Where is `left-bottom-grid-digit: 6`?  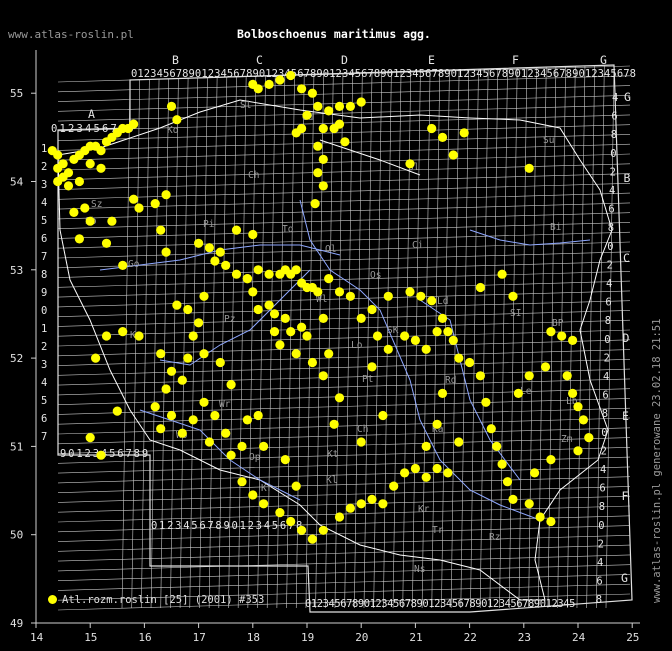 left-bottom-grid-digit: 6 is located at coordinates (120, 454).